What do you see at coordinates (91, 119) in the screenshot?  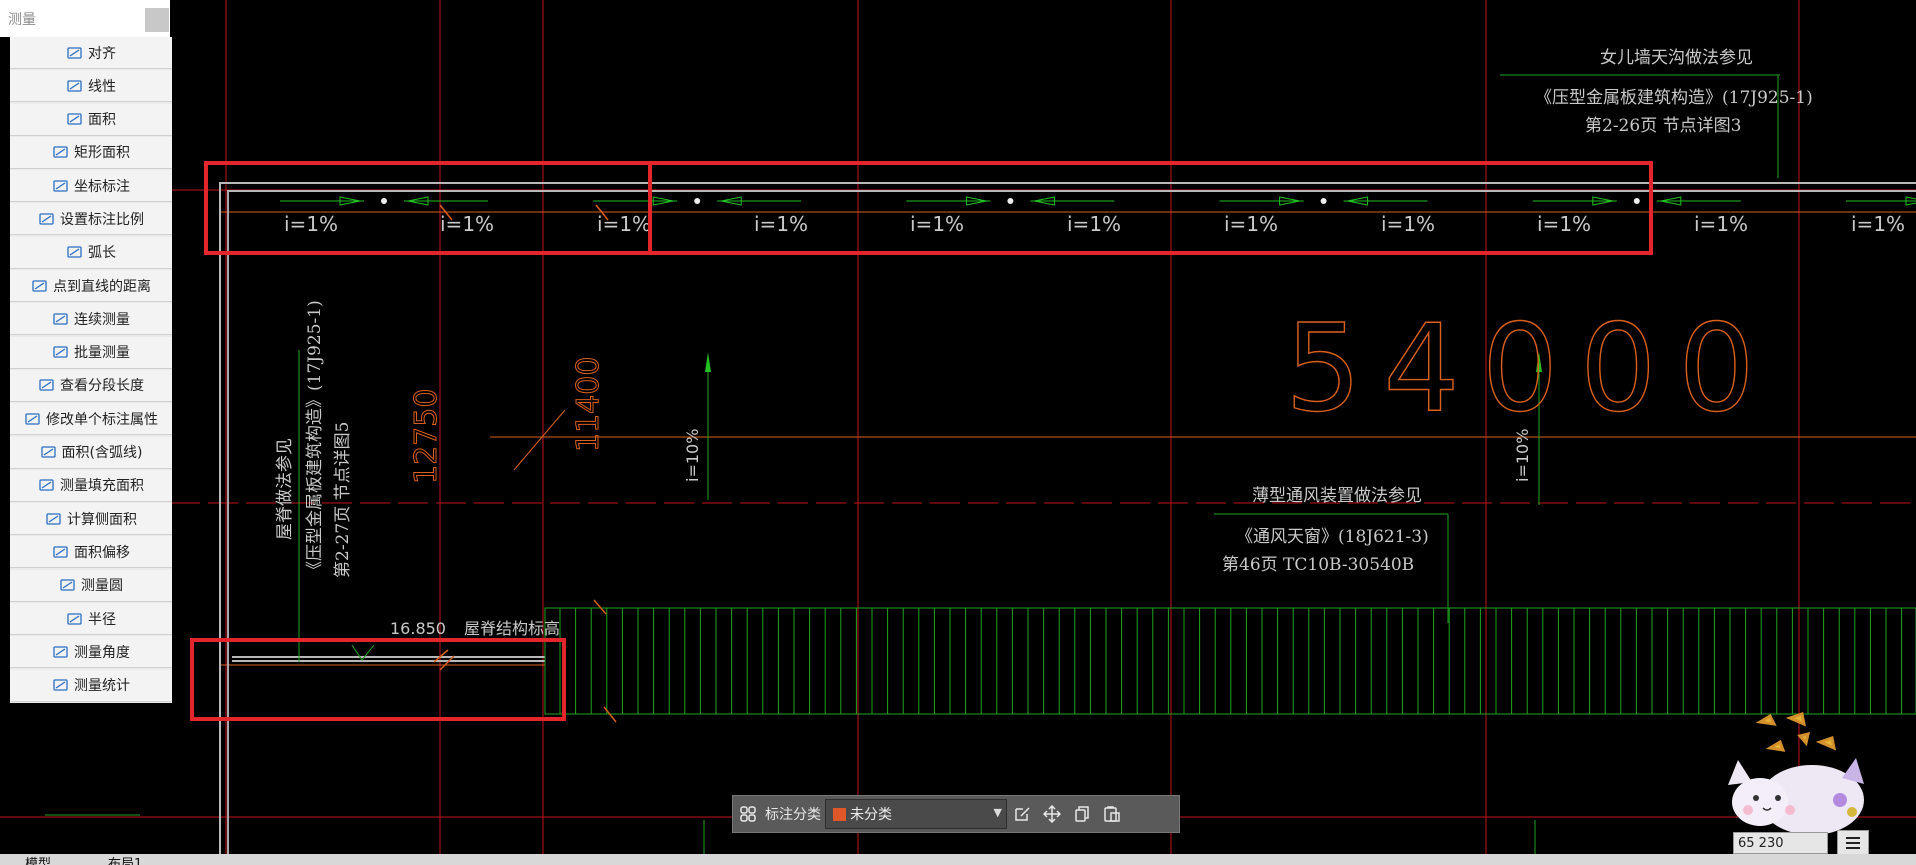 I see `tool-area: 面积` at bounding box center [91, 119].